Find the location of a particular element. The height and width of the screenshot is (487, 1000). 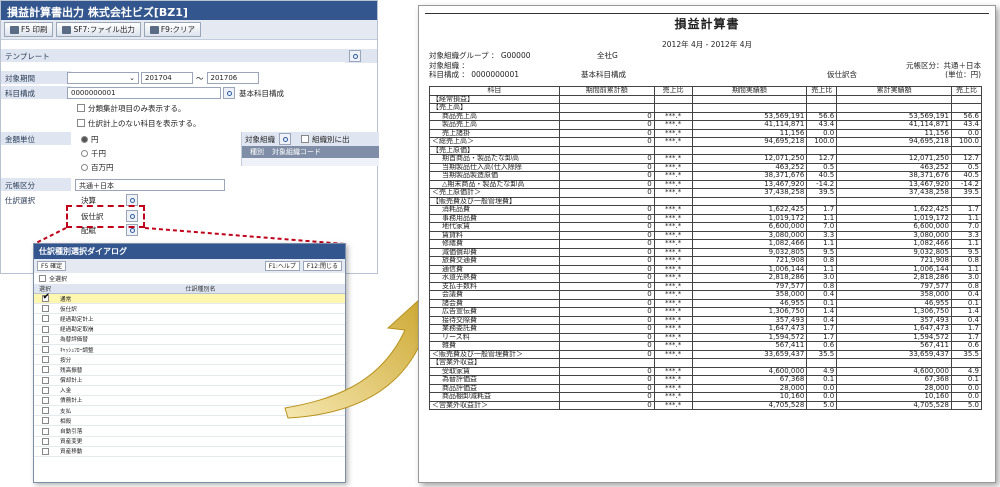

report-row: ＜営業外収益計＞ 0 ***.* 4,705,528 5.0 4,705,528 5.0 is located at coordinates (706, 405).